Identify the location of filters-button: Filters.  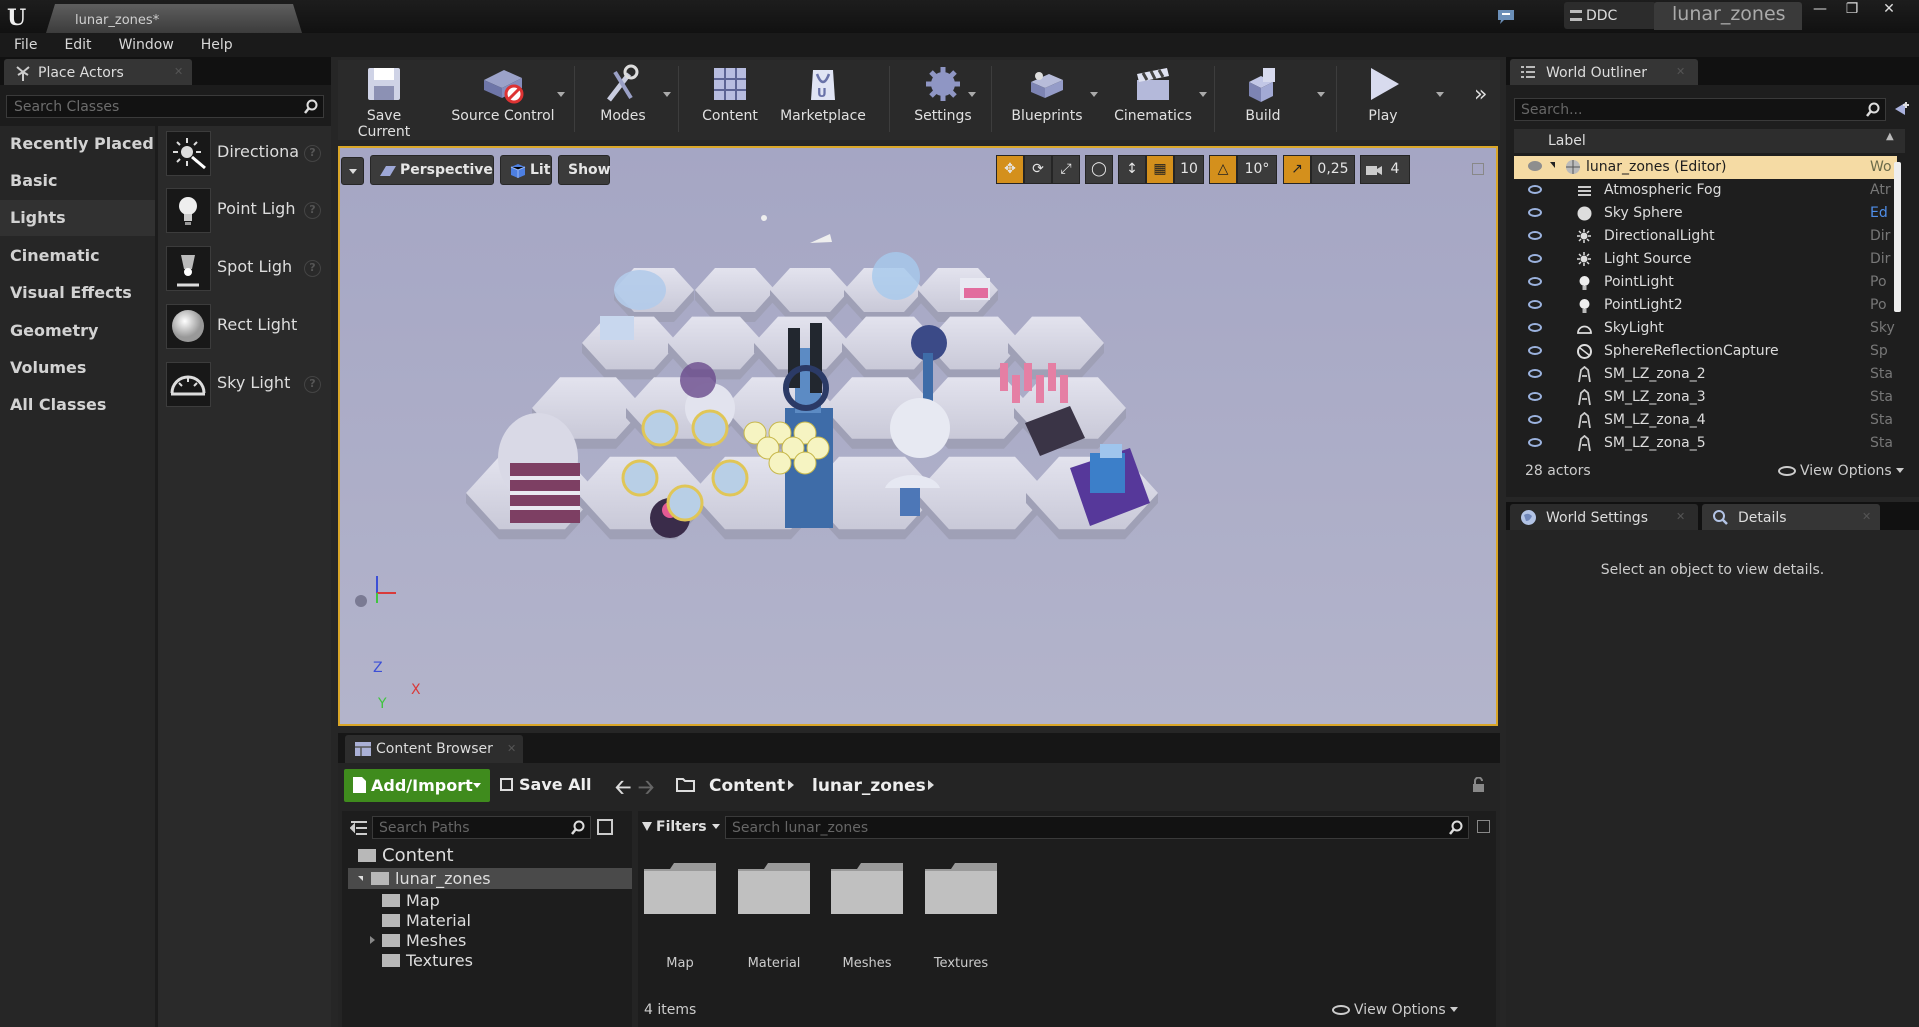
(681, 827).